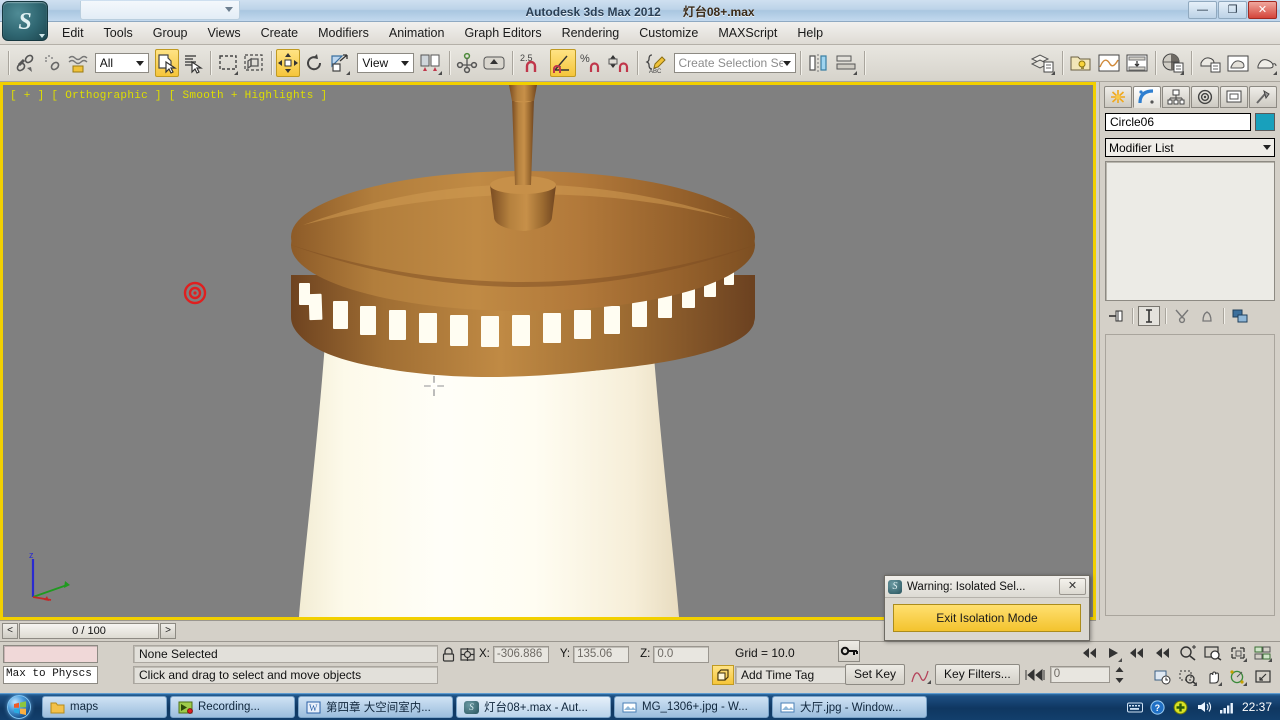 The image size is (1280, 720). I want to click on maxscript-mini-listener-input, so click(50, 654).